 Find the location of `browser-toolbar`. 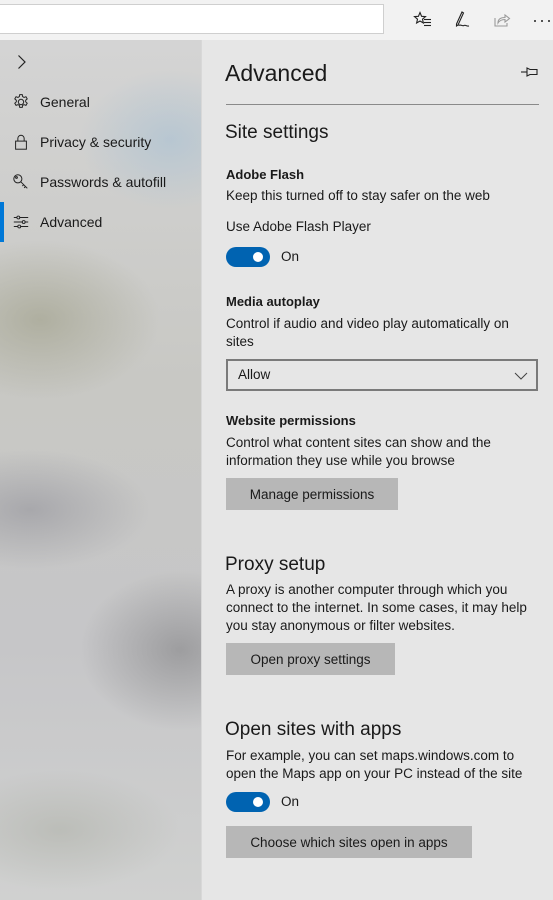

browser-toolbar is located at coordinates (276, 20).